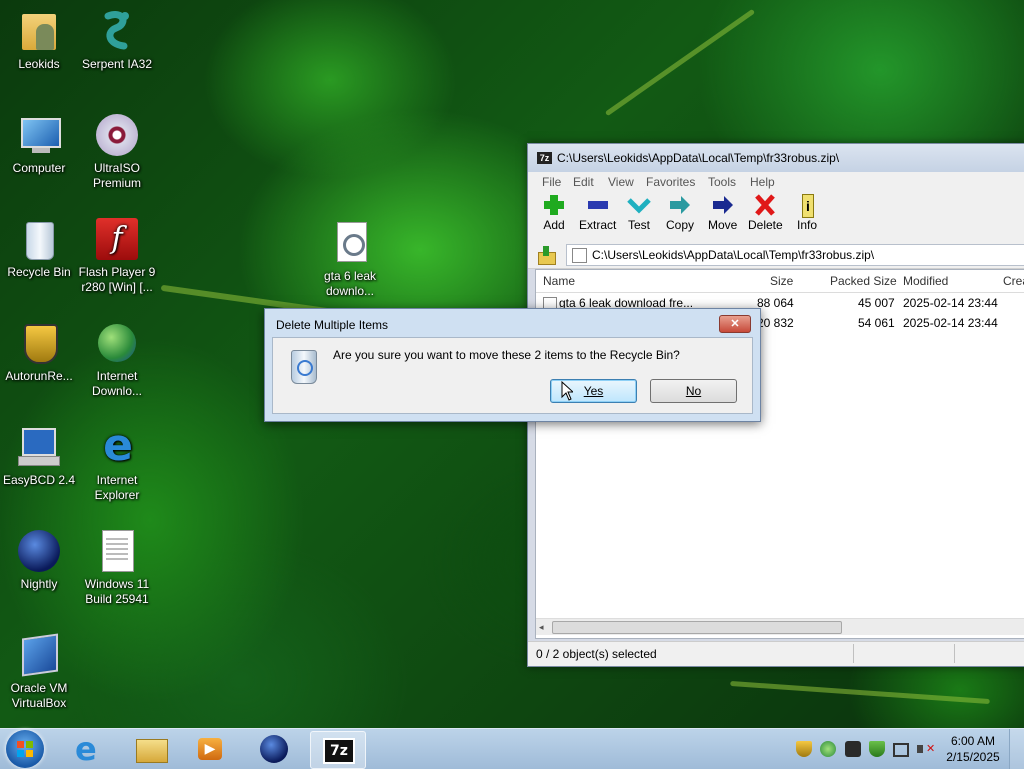 This screenshot has width=1024, height=769. What do you see at coordinates (853, 653) in the screenshot?
I see `status-divider` at bounding box center [853, 653].